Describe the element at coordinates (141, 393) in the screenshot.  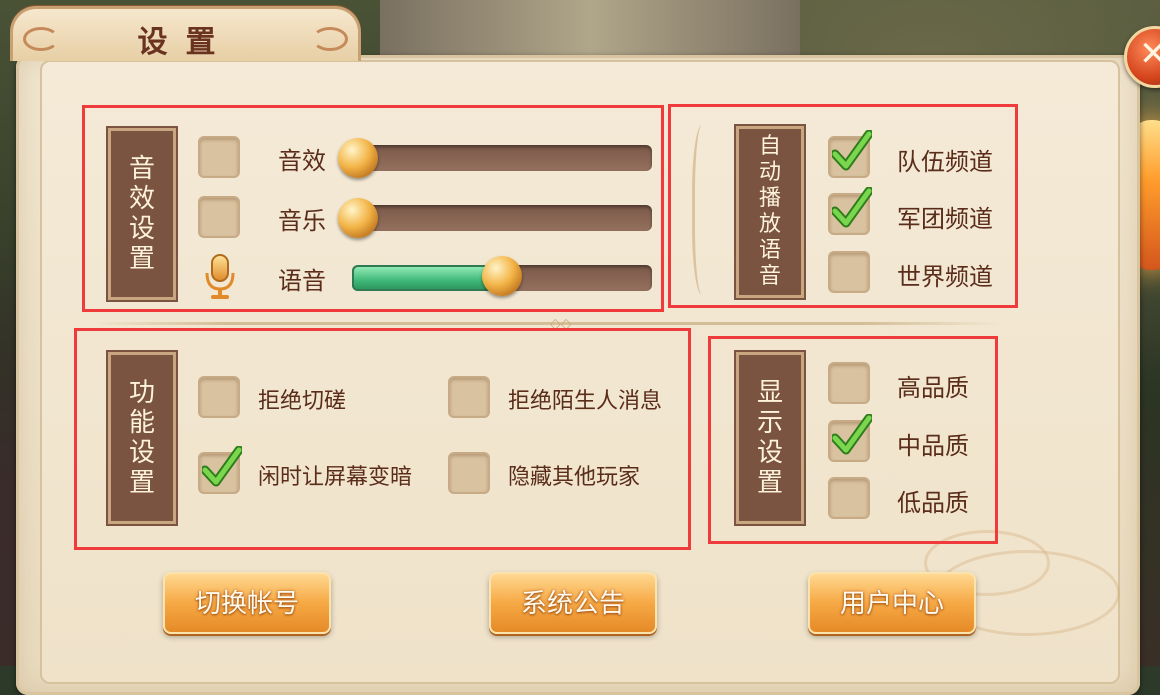
I see `heading-char: 功` at that location.